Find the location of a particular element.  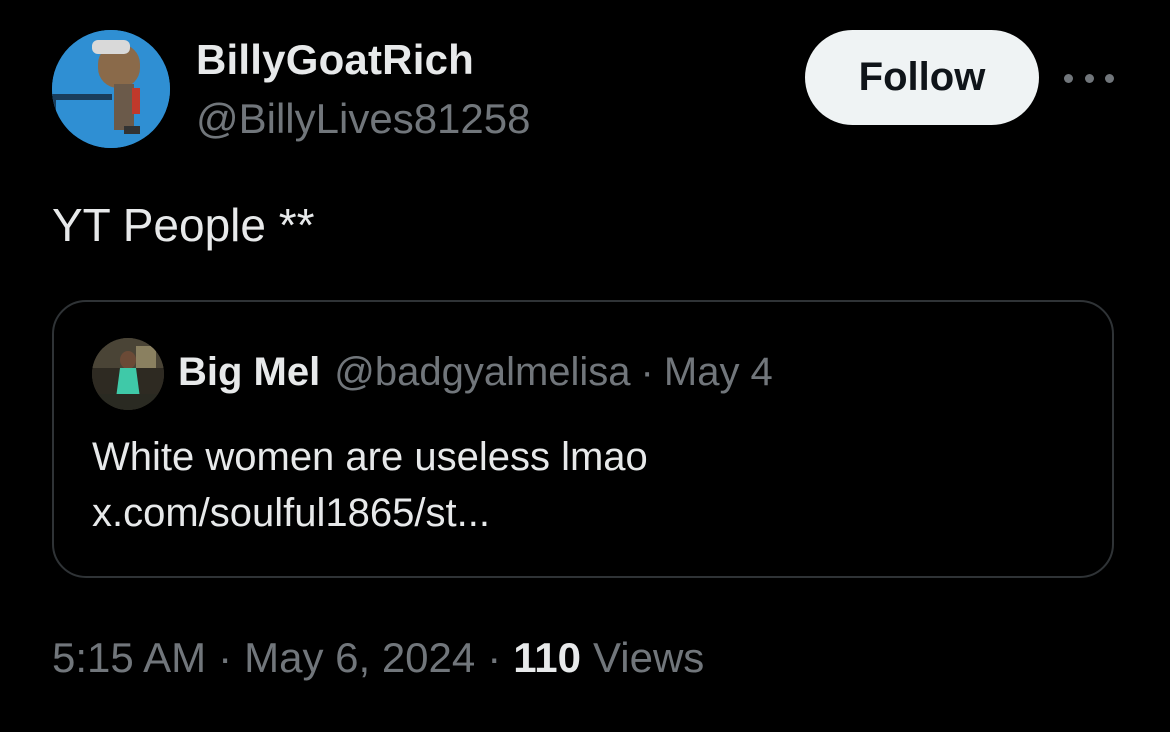

quoted-author-handle: @badgyalmelisa is located at coordinates (482, 372).